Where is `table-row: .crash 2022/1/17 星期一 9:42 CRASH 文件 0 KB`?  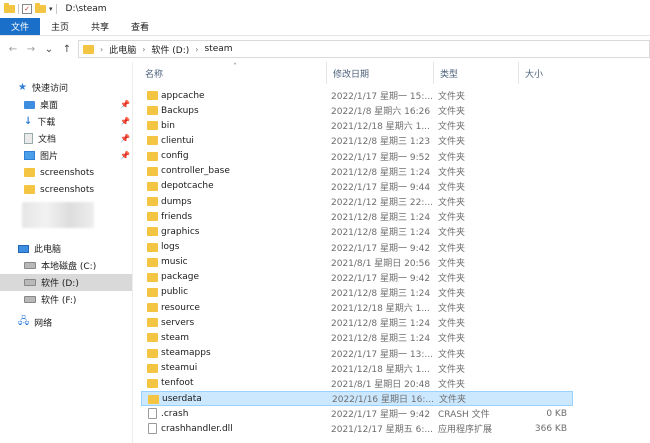 table-row: .crash 2022/1/17 星期一 9:42 CRASH 文件 0 KB is located at coordinates (357, 413).